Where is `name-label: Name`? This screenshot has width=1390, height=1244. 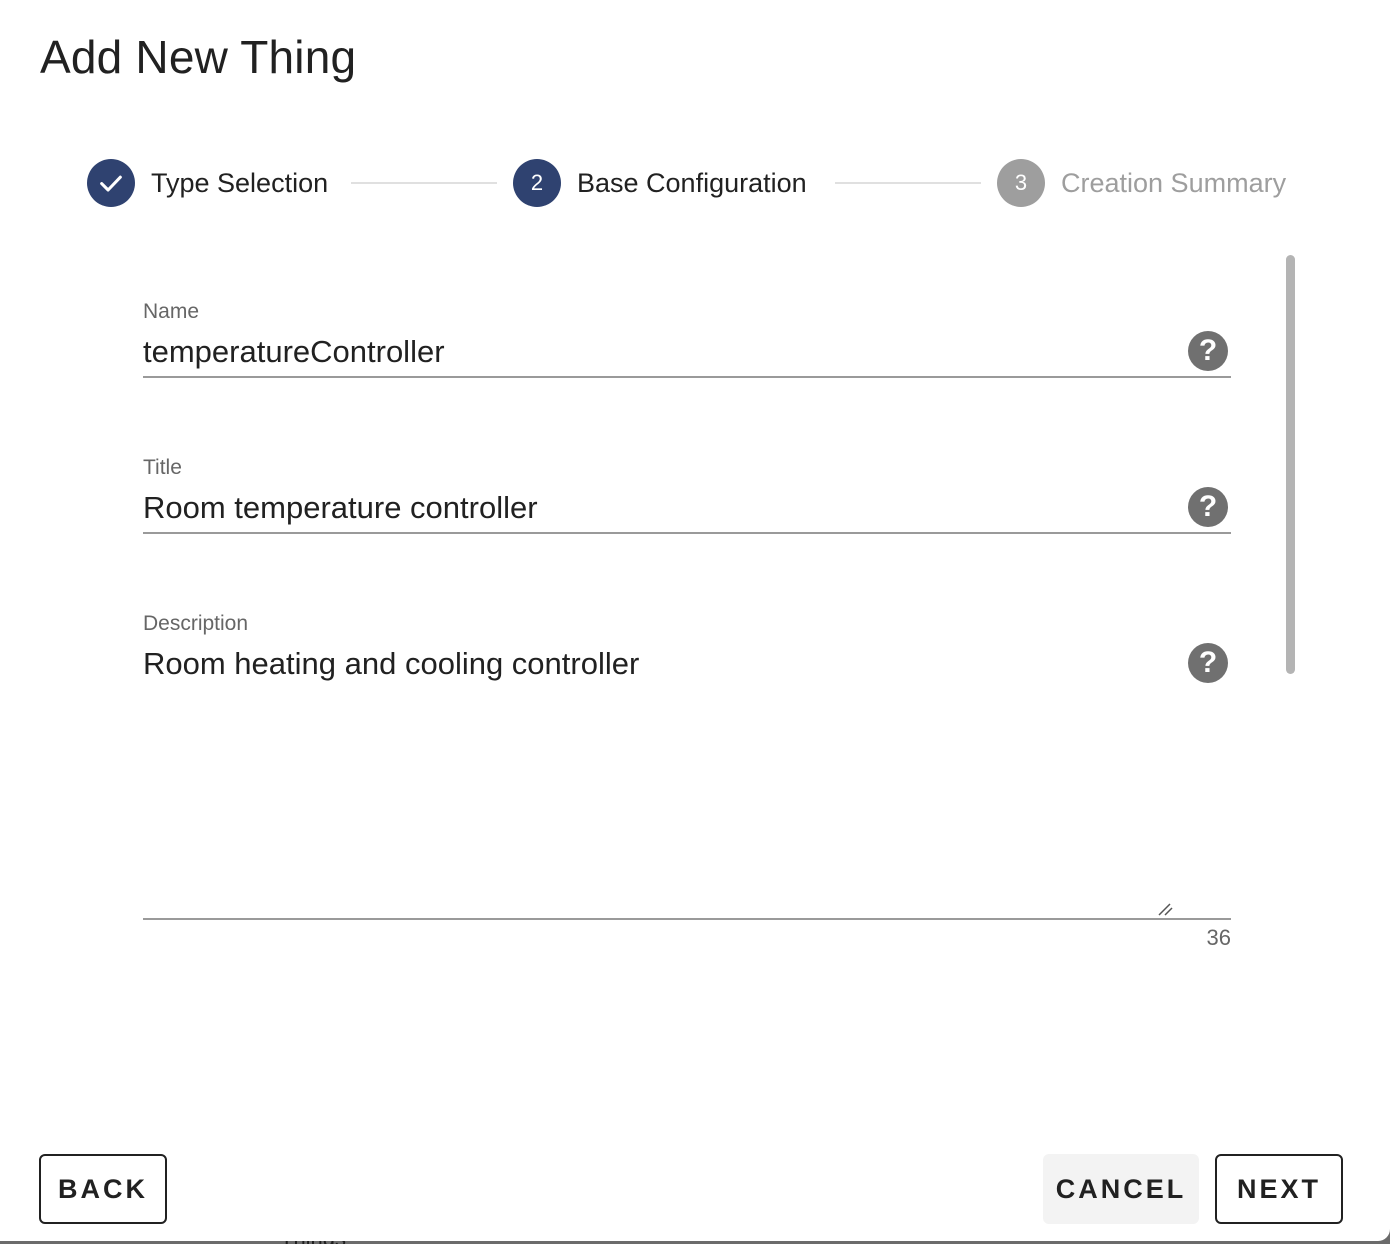 name-label: Name is located at coordinates (171, 311).